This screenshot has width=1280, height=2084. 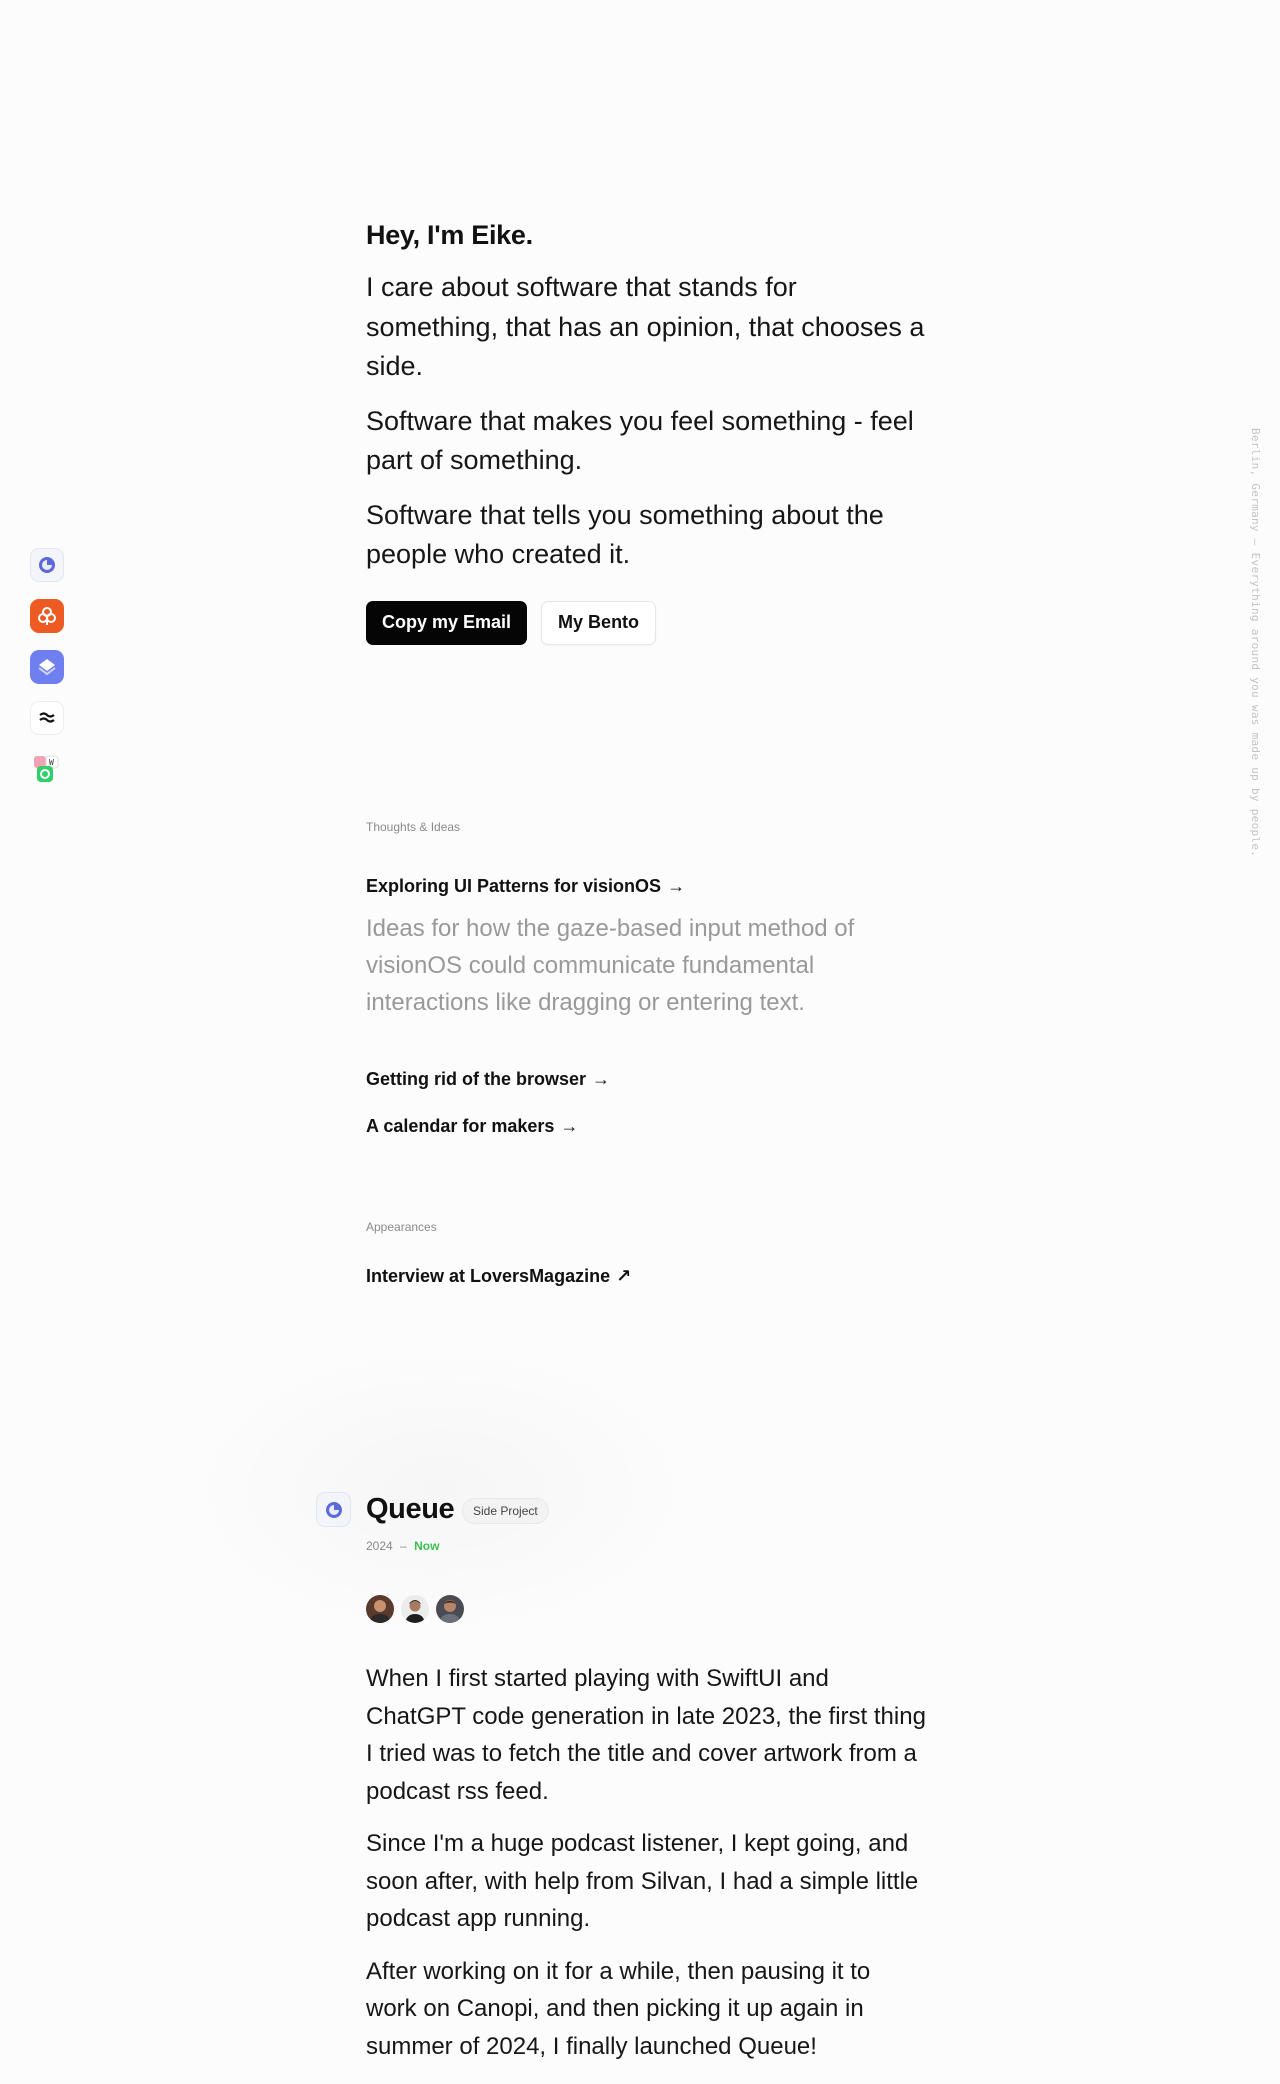 I want to click on post-title: Exploring UI Patterns for visionOS, so click(x=514, y=886).